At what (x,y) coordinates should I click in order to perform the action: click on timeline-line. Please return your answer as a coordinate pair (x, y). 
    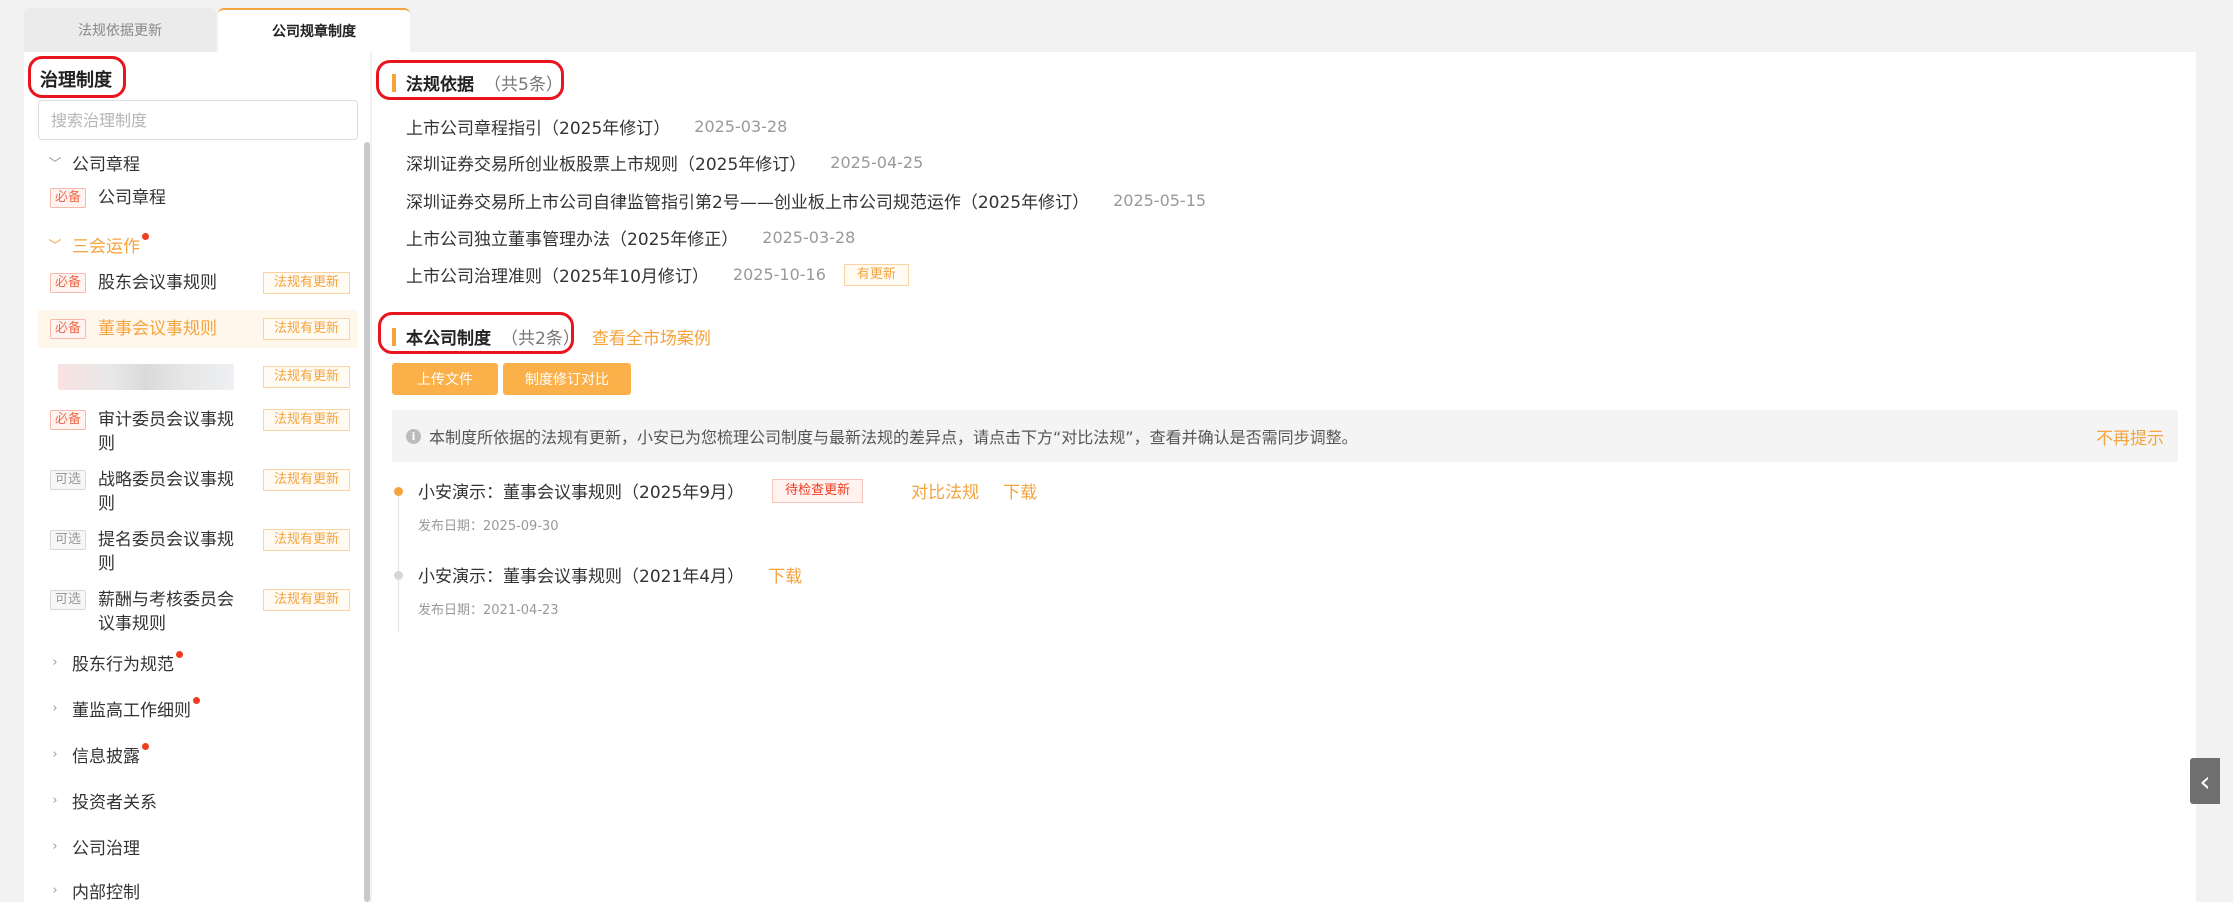
    Looking at the image, I should click on (398, 562).